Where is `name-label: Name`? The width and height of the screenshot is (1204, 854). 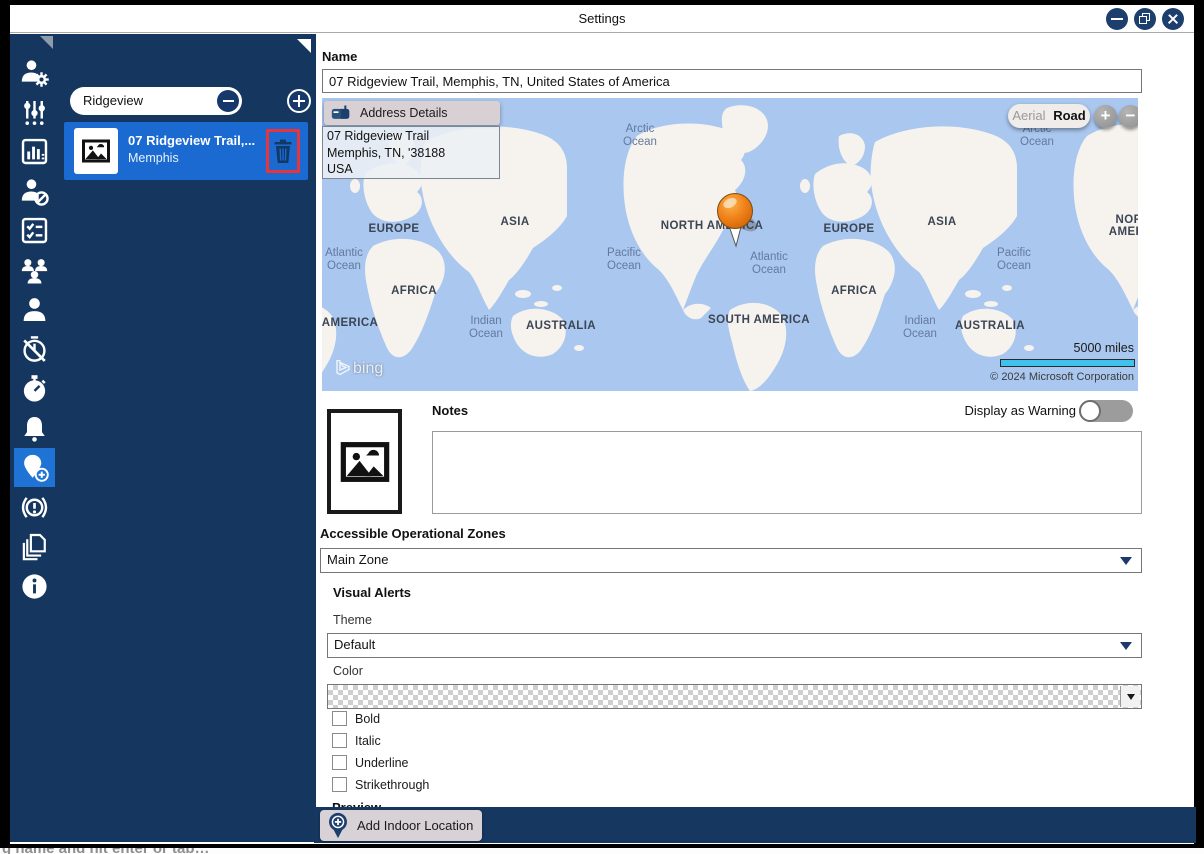
name-label: Name is located at coordinates (340, 56).